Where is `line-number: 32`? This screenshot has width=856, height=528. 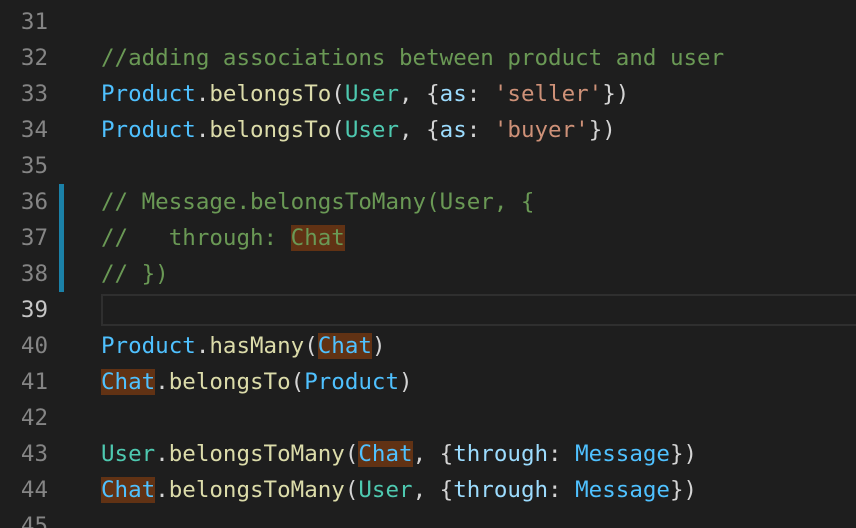
line-number: 32 is located at coordinates (34, 58).